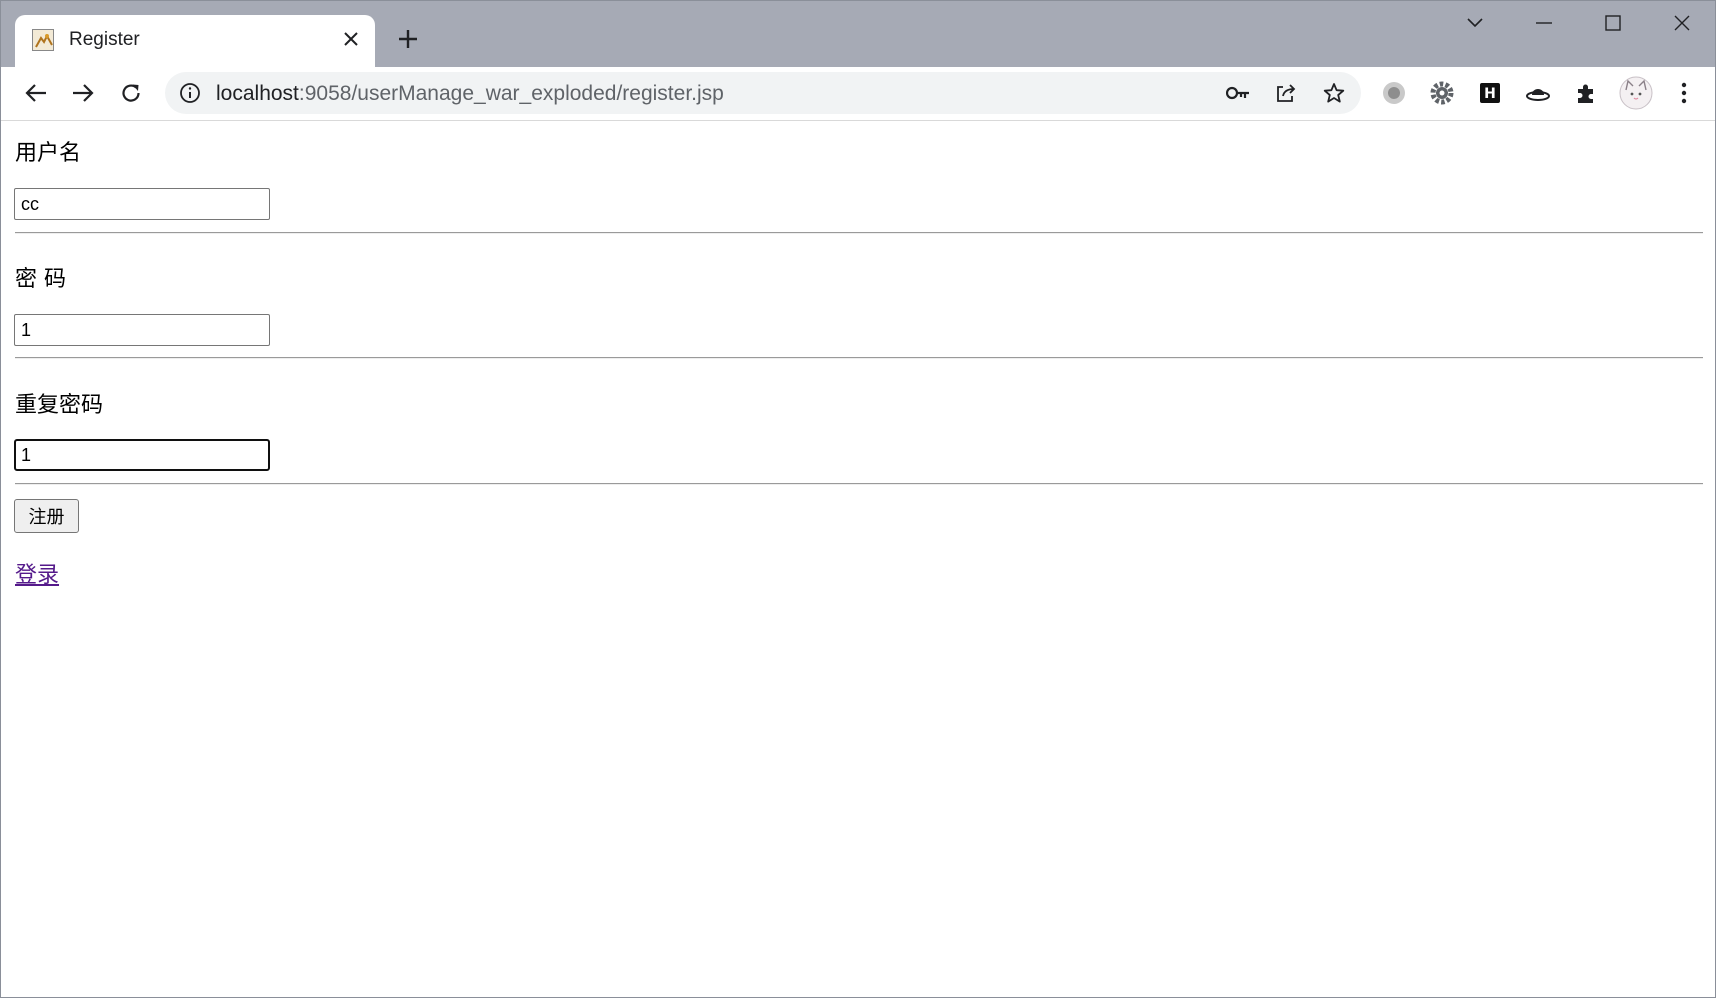 This screenshot has width=1716, height=998. What do you see at coordinates (1238, 93) in the screenshot?
I see `key-icon` at bounding box center [1238, 93].